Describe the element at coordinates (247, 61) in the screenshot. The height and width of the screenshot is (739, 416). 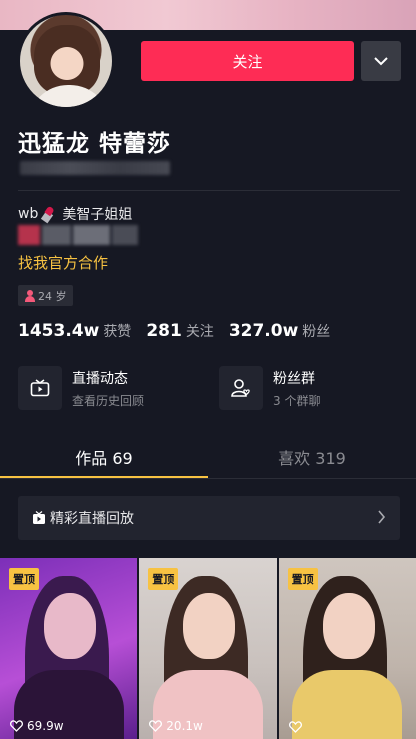
I see `follow-button: 关注` at that location.